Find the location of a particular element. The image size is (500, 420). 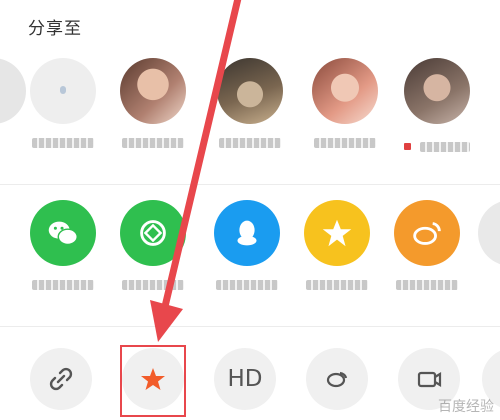

watermark: 百度经验 is located at coordinates (466, 407).